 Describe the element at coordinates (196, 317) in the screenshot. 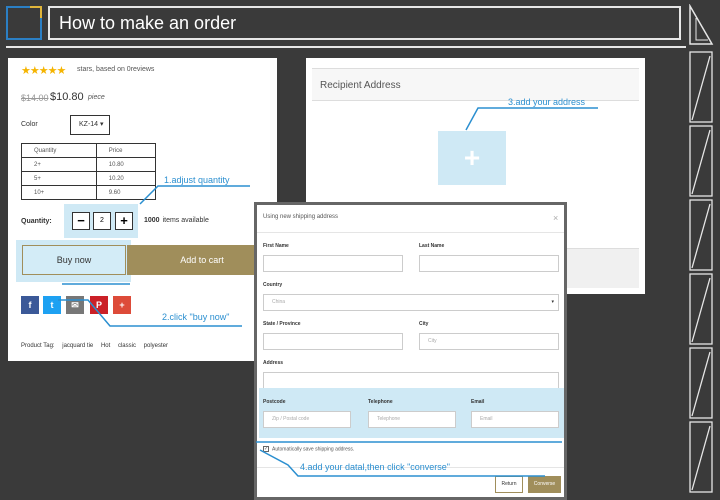

I see `annotation-step2: 2.click "buy now"` at that location.